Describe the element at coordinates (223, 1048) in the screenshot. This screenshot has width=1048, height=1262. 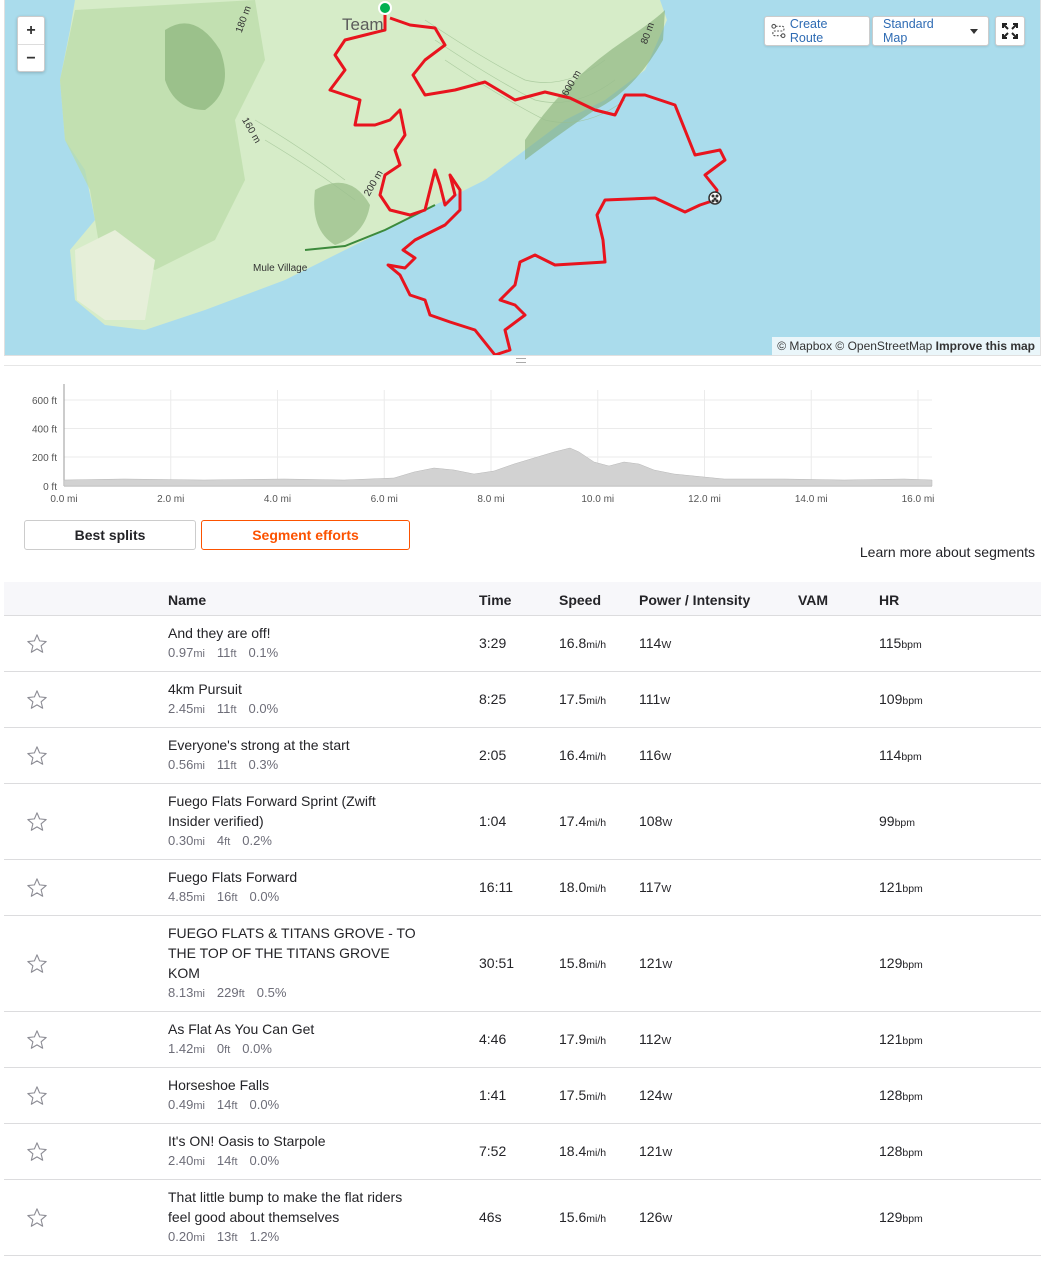
I see `segment-elevation: 0ft` at that location.